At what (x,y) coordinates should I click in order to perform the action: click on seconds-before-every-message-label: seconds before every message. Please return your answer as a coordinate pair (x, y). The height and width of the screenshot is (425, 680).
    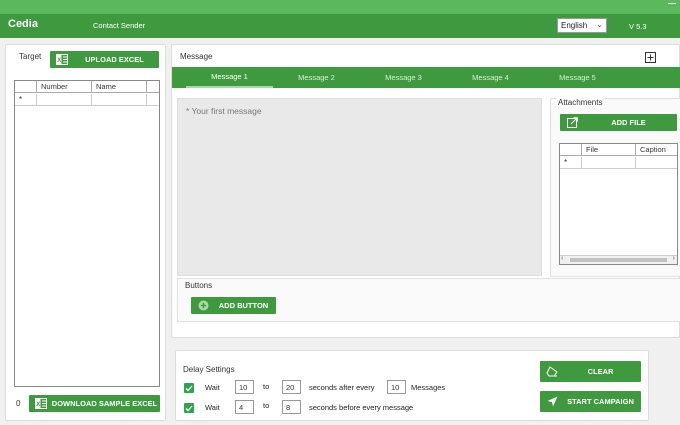
    Looking at the image, I should click on (361, 407).